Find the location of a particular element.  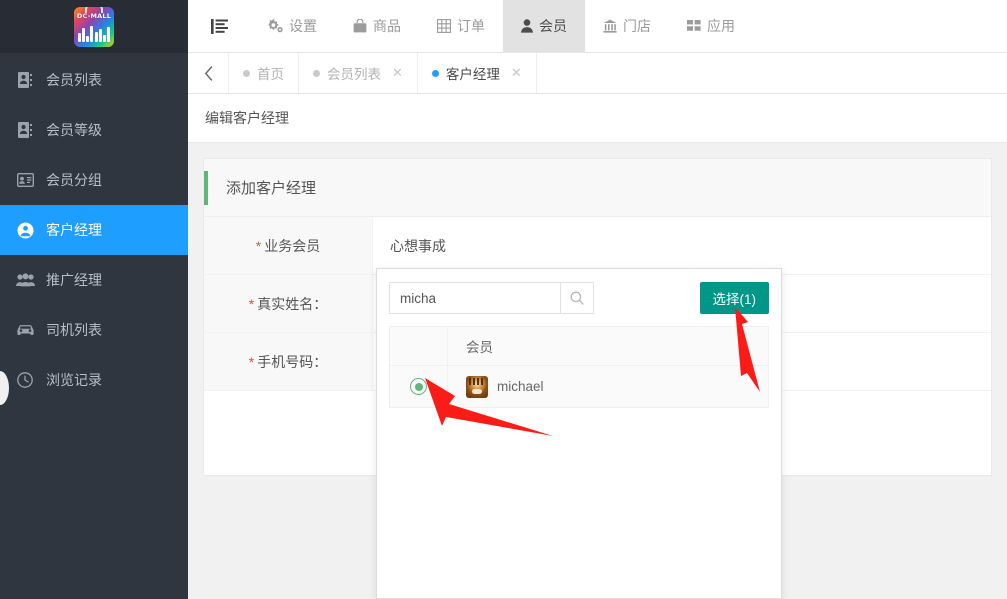

row-member-cell: michael is located at coordinates (608, 386).